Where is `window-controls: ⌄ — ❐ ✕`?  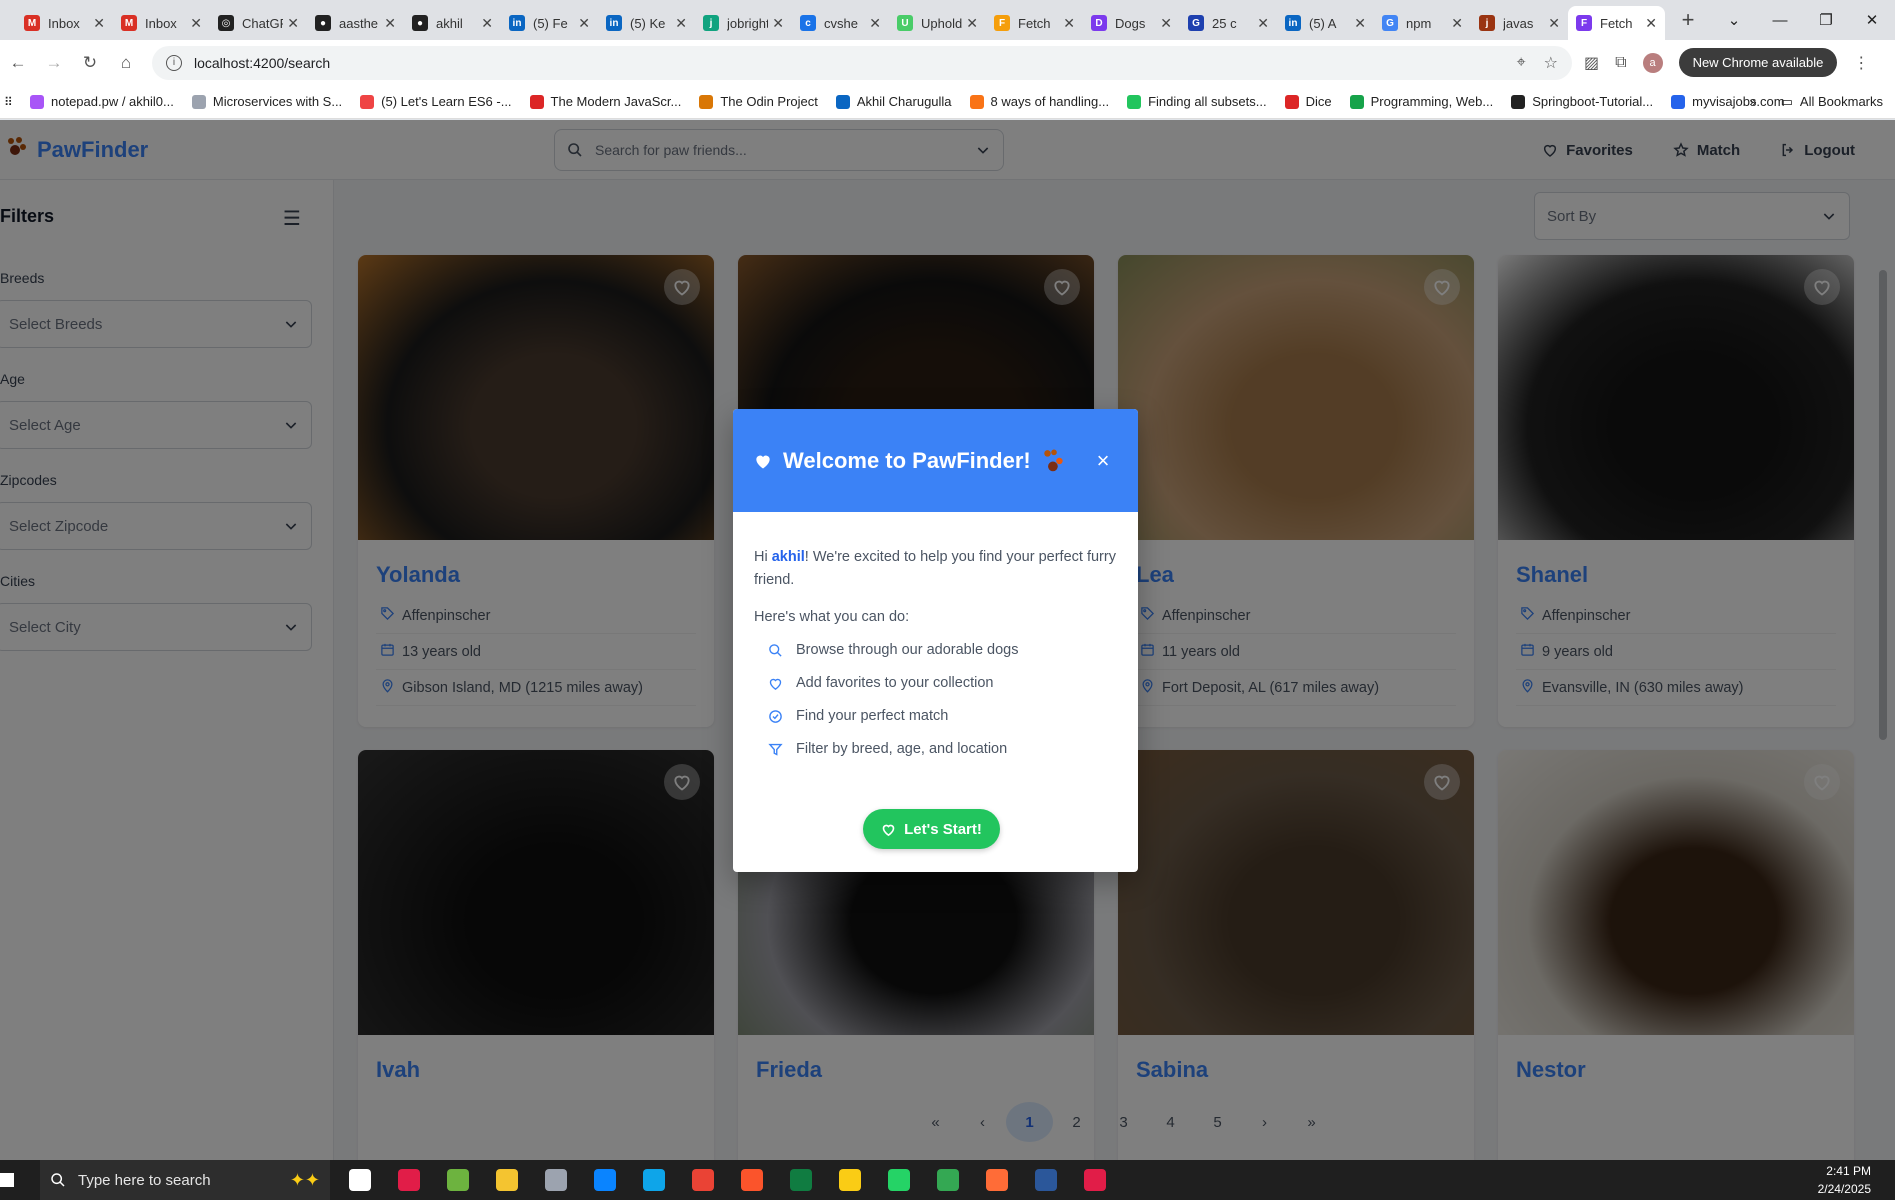
window-controls: ⌄ — ❐ ✕ is located at coordinates (1803, 20).